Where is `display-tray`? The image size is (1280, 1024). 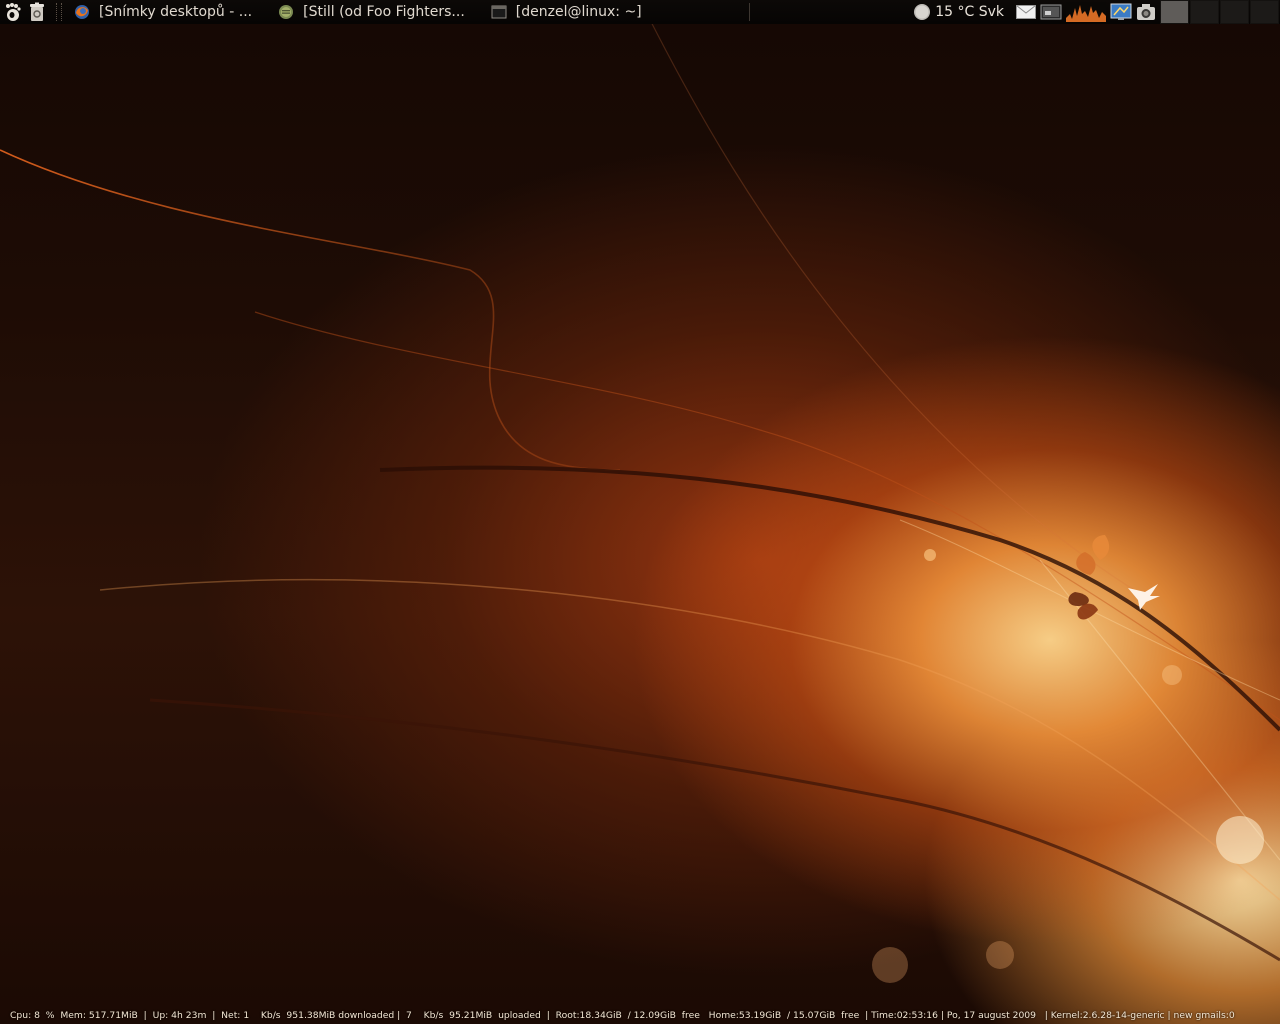 display-tray is located at coordinates (1121, 12).